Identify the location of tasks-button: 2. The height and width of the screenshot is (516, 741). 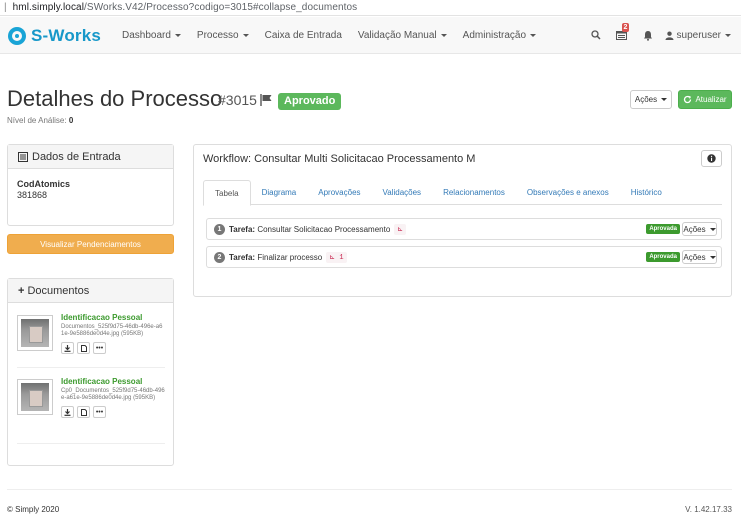
(622, 35).